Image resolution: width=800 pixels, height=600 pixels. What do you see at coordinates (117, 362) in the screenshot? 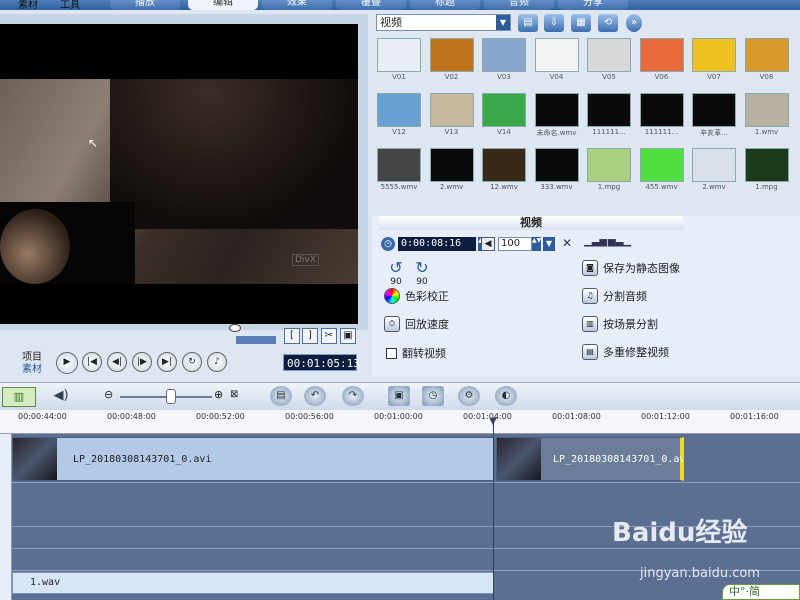
I see `prev-frame-button: ◀|` at bounding box center [117, 362].